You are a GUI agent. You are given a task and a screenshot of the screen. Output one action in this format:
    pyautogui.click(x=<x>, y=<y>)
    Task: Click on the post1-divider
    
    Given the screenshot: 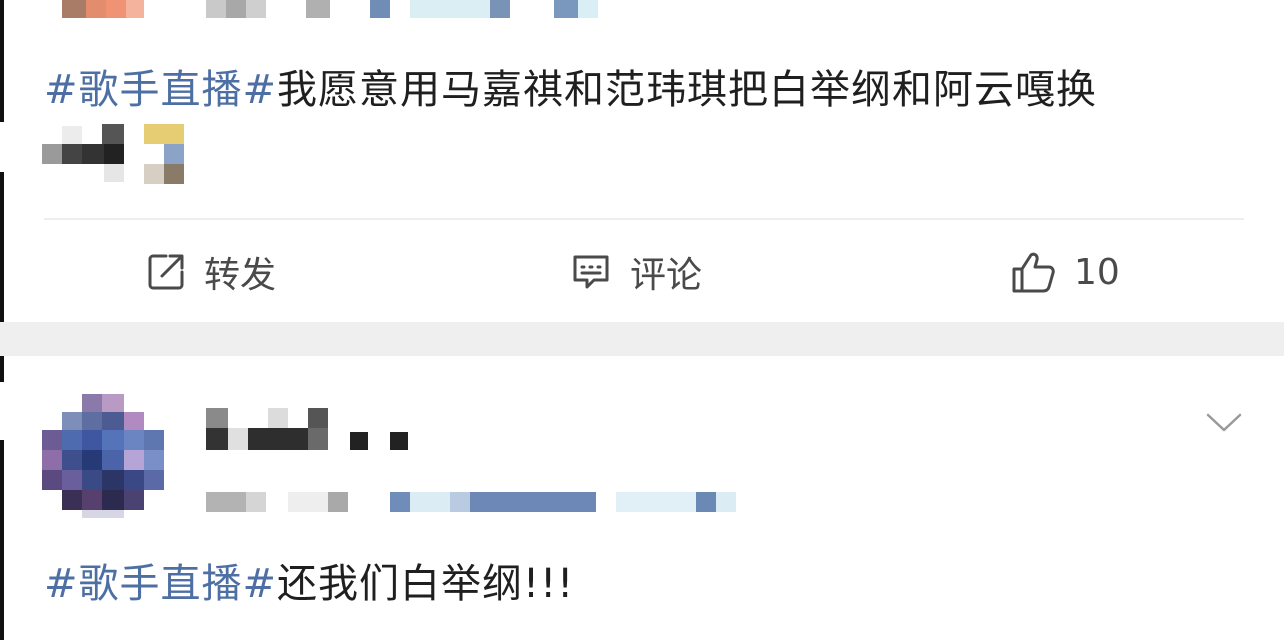 What is the action you would take?
    pyautogui.click(x=644, y=219)
    